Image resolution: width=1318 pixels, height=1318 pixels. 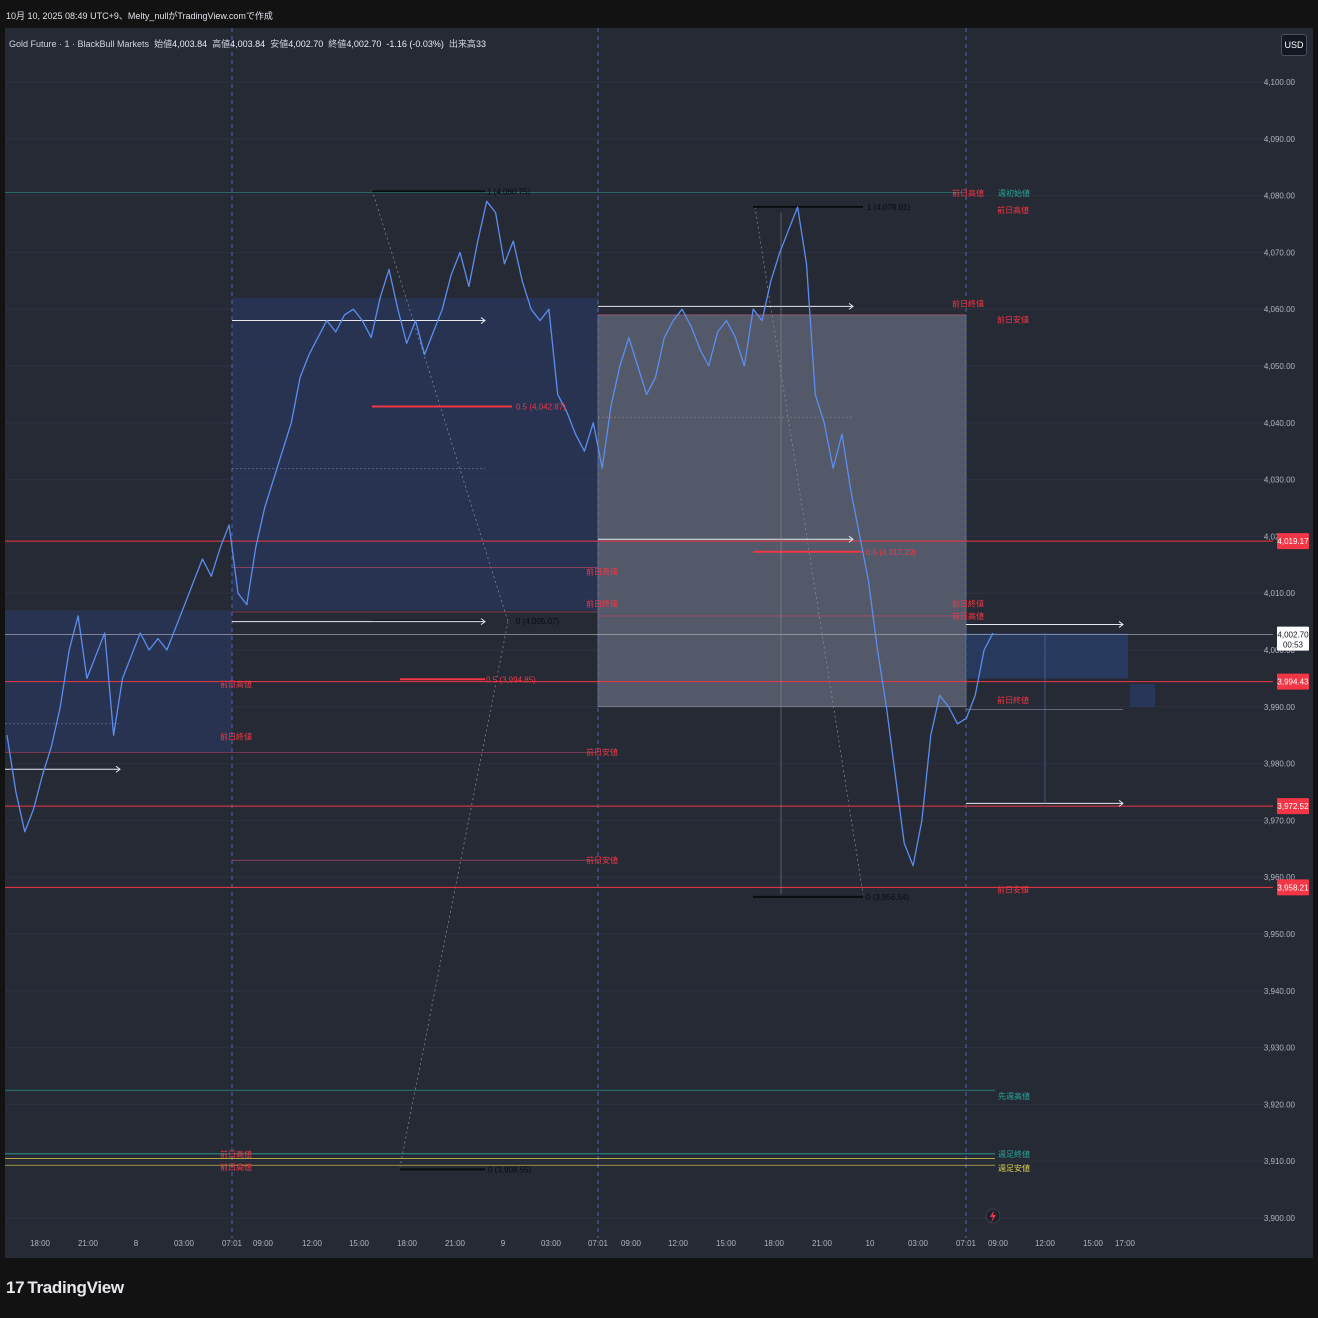 What do you see at coordinates (1280, 196) in the screenshot?
I see `y-axis-tick: 4,080.00` at bounding box center [1280, 196].